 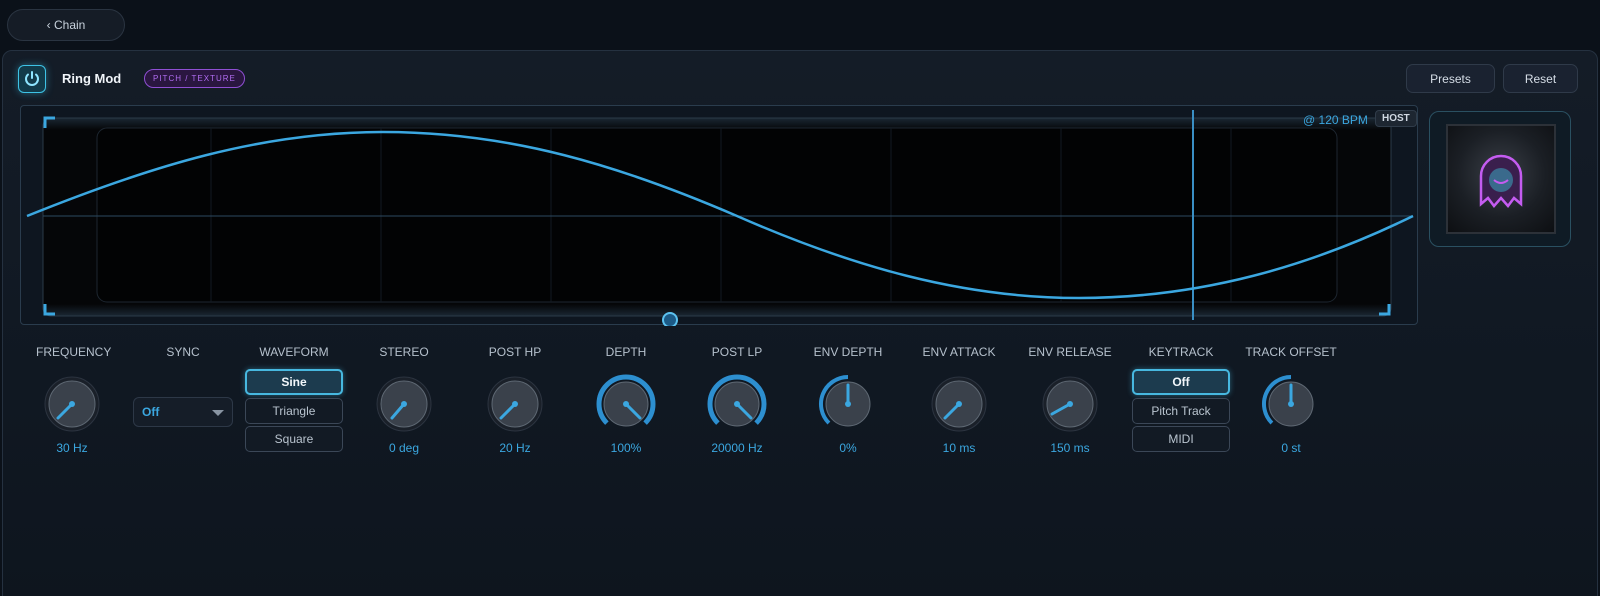 I want to click on post-hp-control: POST HP, so click(x=515, y=352).